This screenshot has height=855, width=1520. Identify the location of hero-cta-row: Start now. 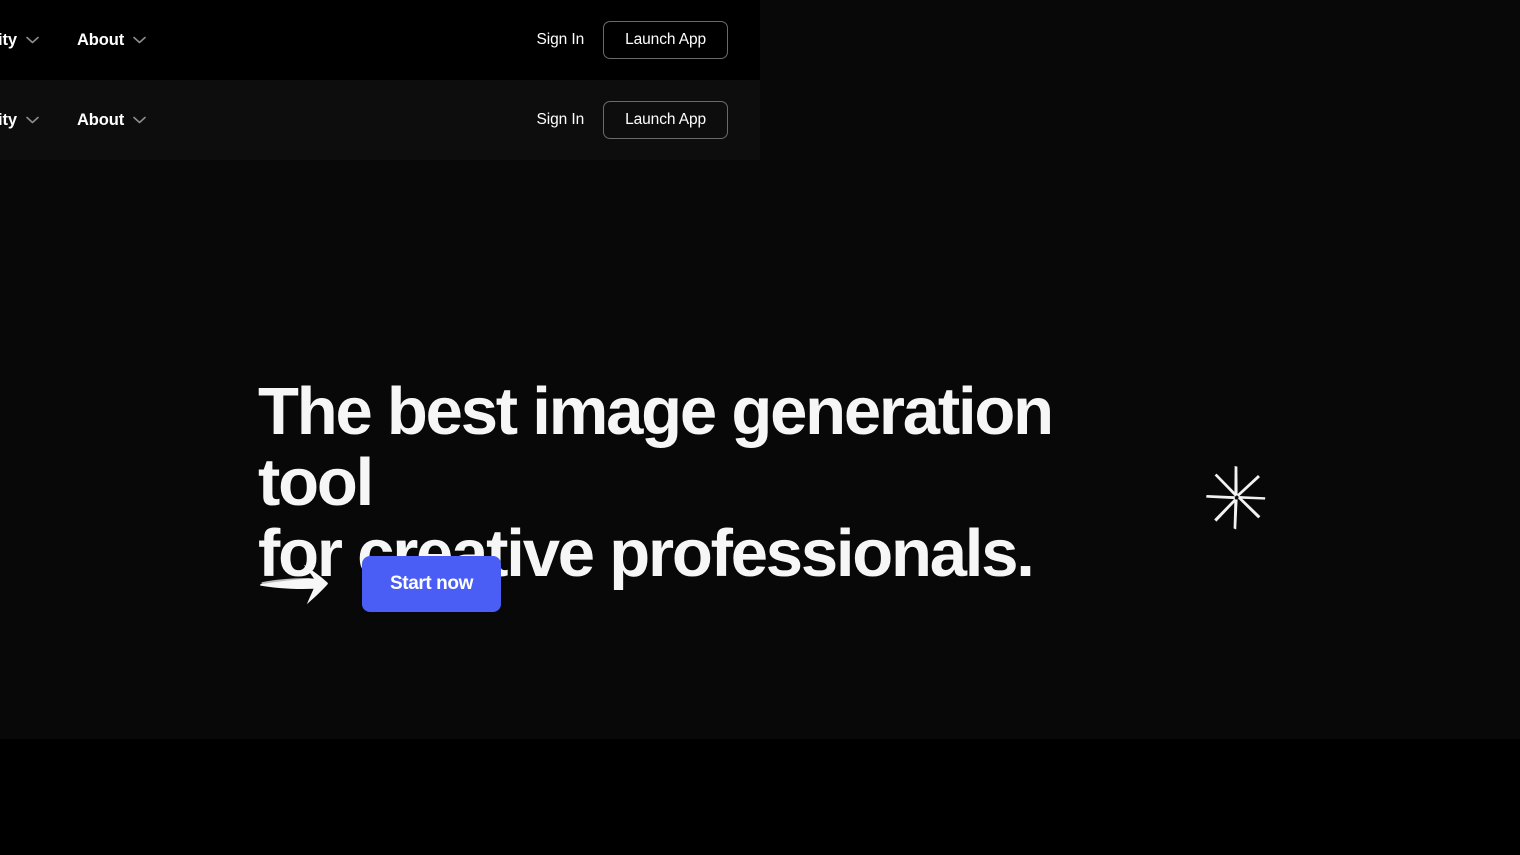
(379, 584).